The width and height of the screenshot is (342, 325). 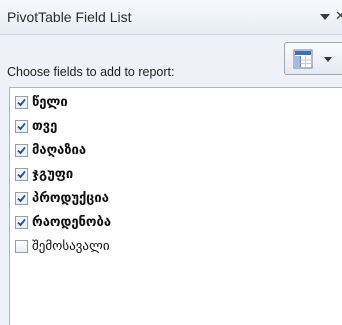 I want to click on field-label: წელი, so click(x=50, y=102).